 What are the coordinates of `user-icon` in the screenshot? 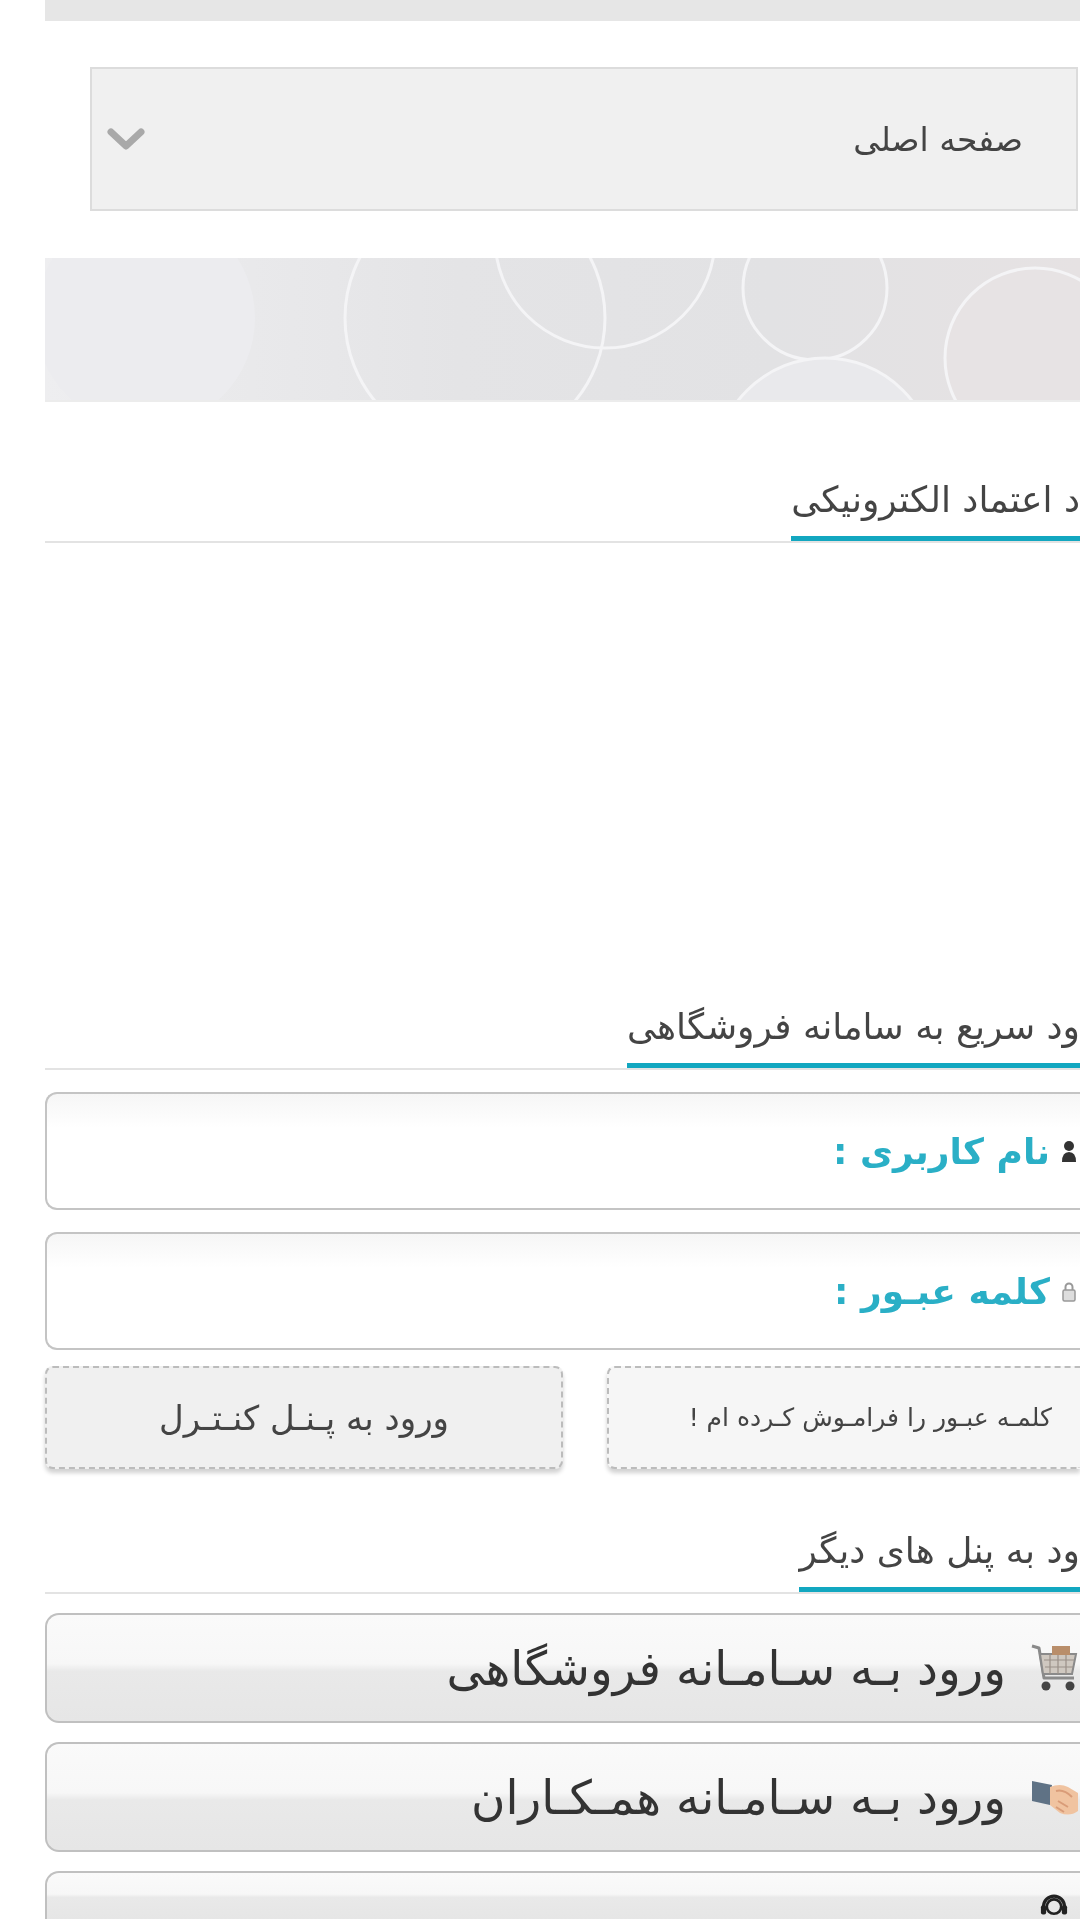 It's located at (1069, 1151).